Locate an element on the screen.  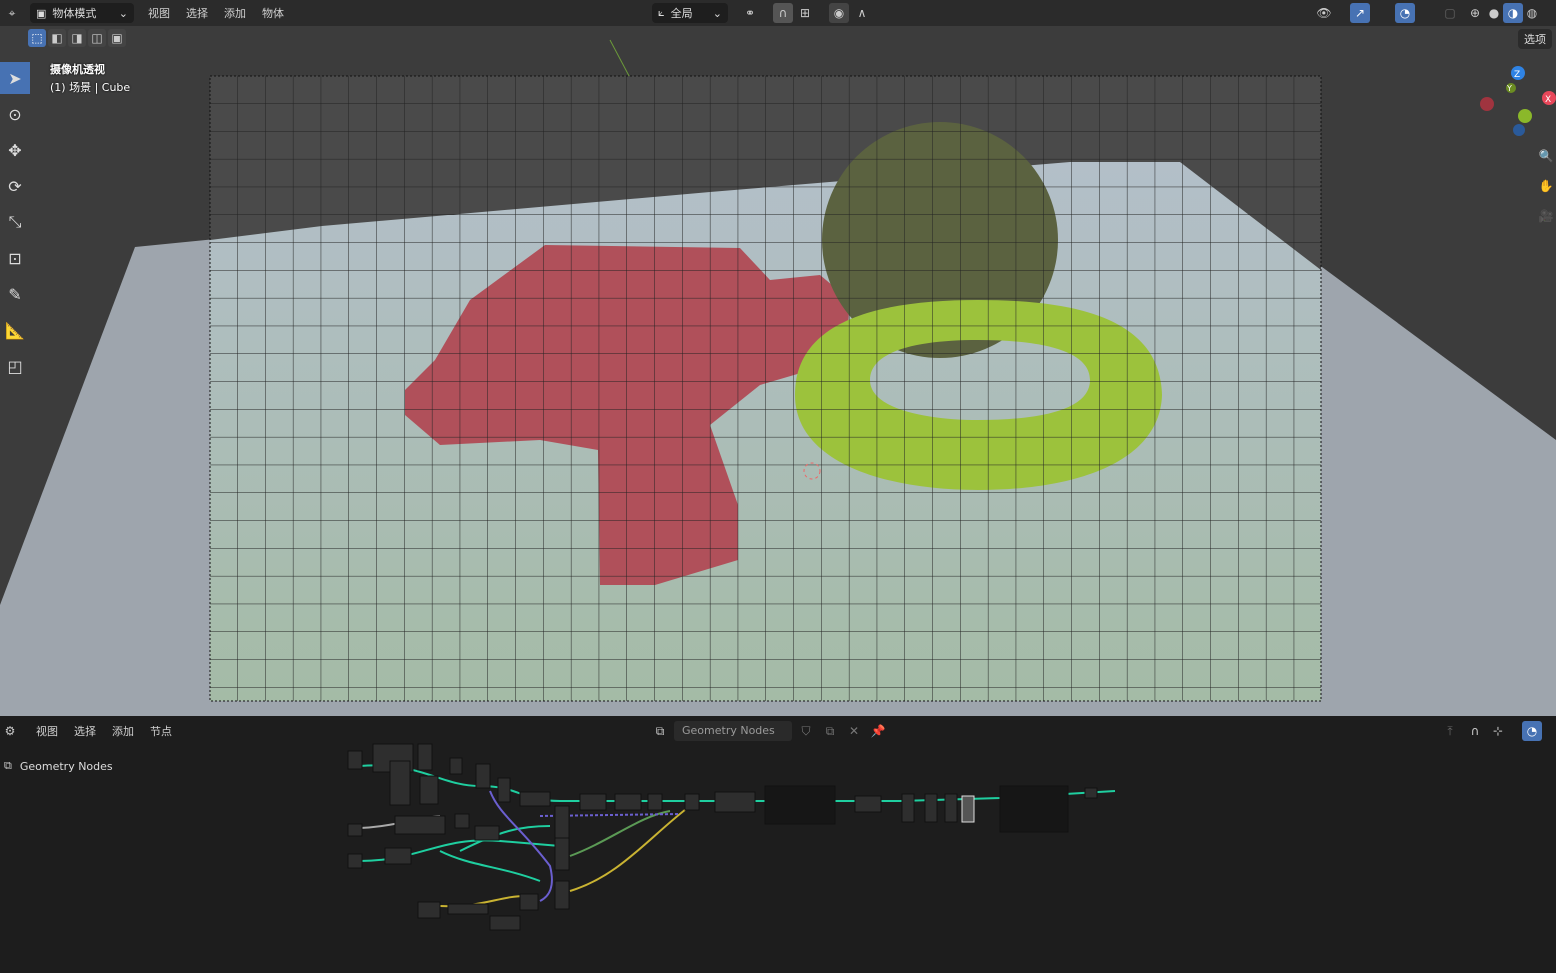
view-name: 摄像机透视 is located at coordinates (77, 69).